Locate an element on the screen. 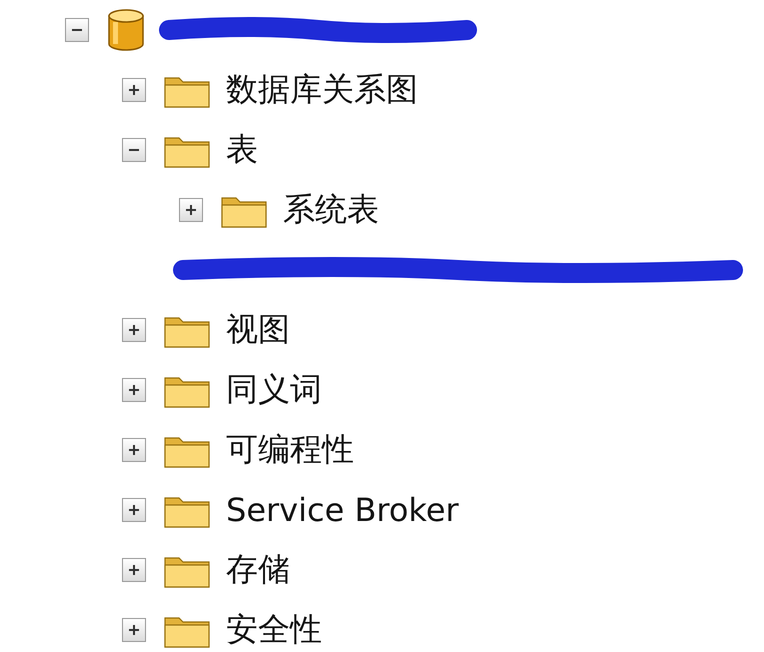 The image size is (764, 652). tree-item-label: 存储 is located at coordinates (258, 570).